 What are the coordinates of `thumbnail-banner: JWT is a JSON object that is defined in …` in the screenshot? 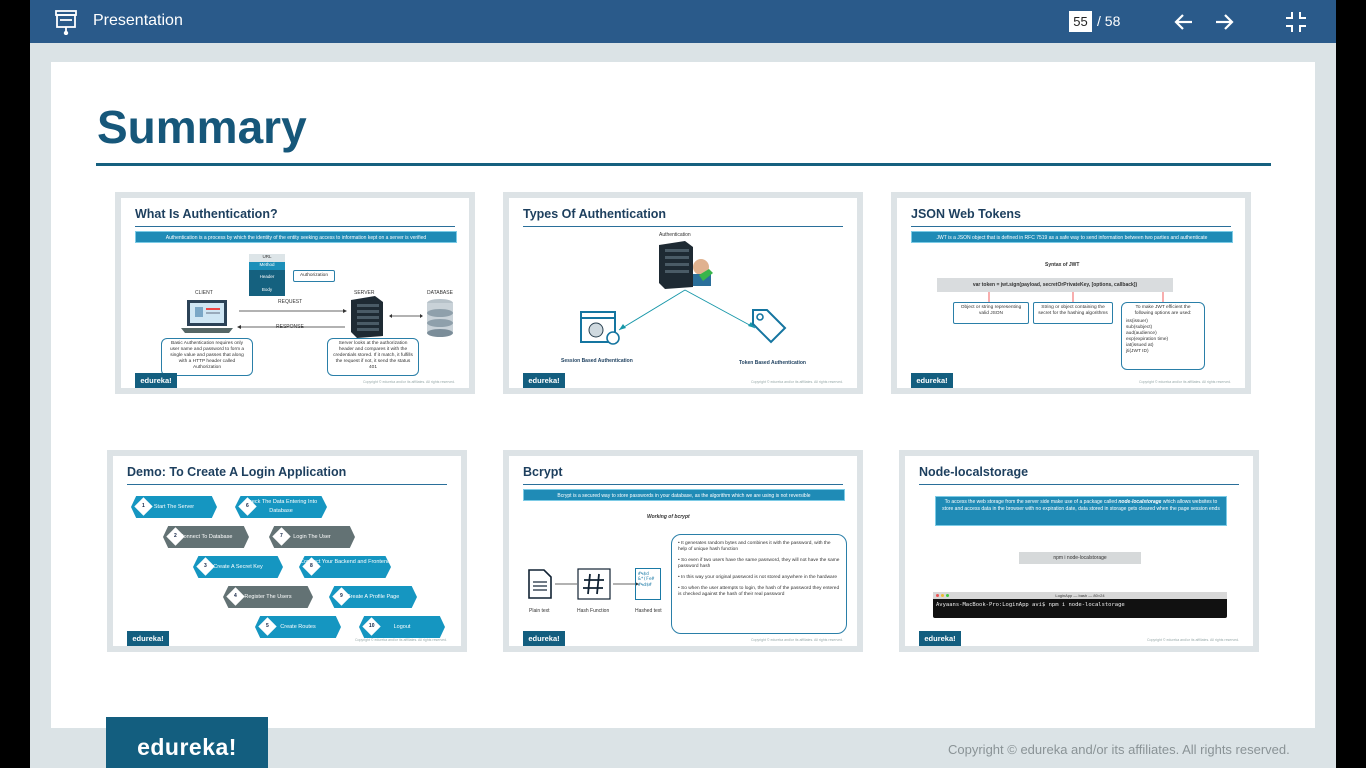 It's located at (1072, 237).